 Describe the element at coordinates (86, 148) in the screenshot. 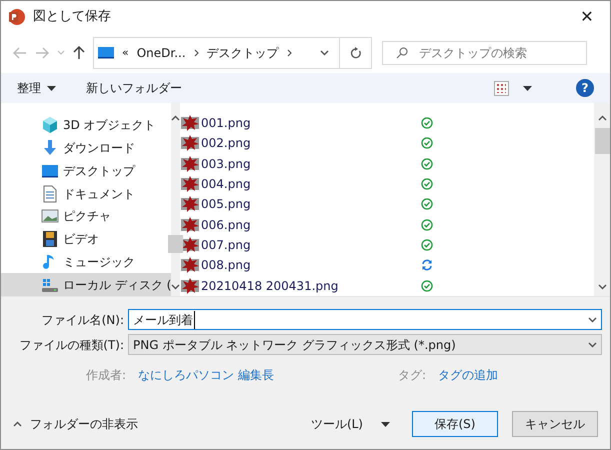

I see `sidebar-item: ダウンロード` at that location.